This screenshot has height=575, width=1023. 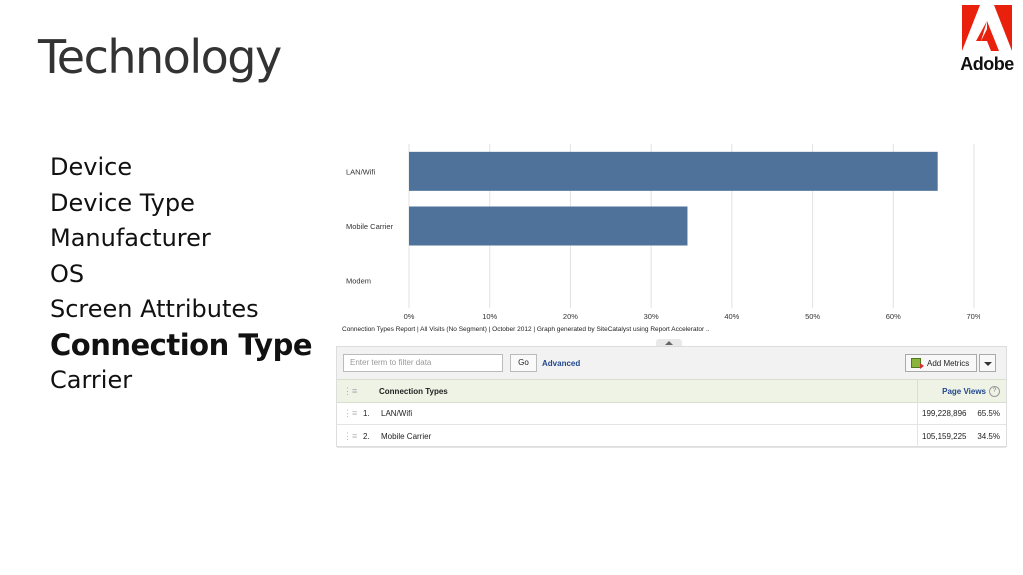 I want to click on bar-lan-wifi, so click(x=673, y=171).